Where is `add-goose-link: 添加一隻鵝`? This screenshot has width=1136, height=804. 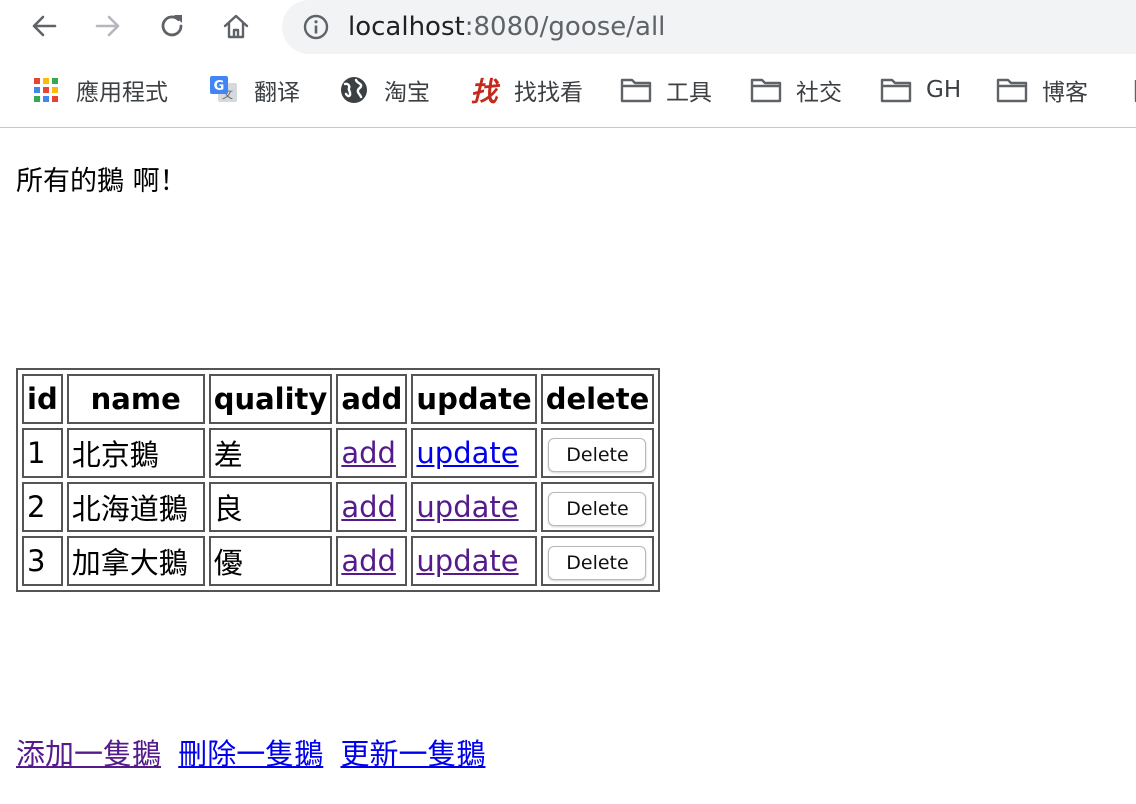
add-goose-link: 添加一隻鵝 is located at coordinates (88, 754).